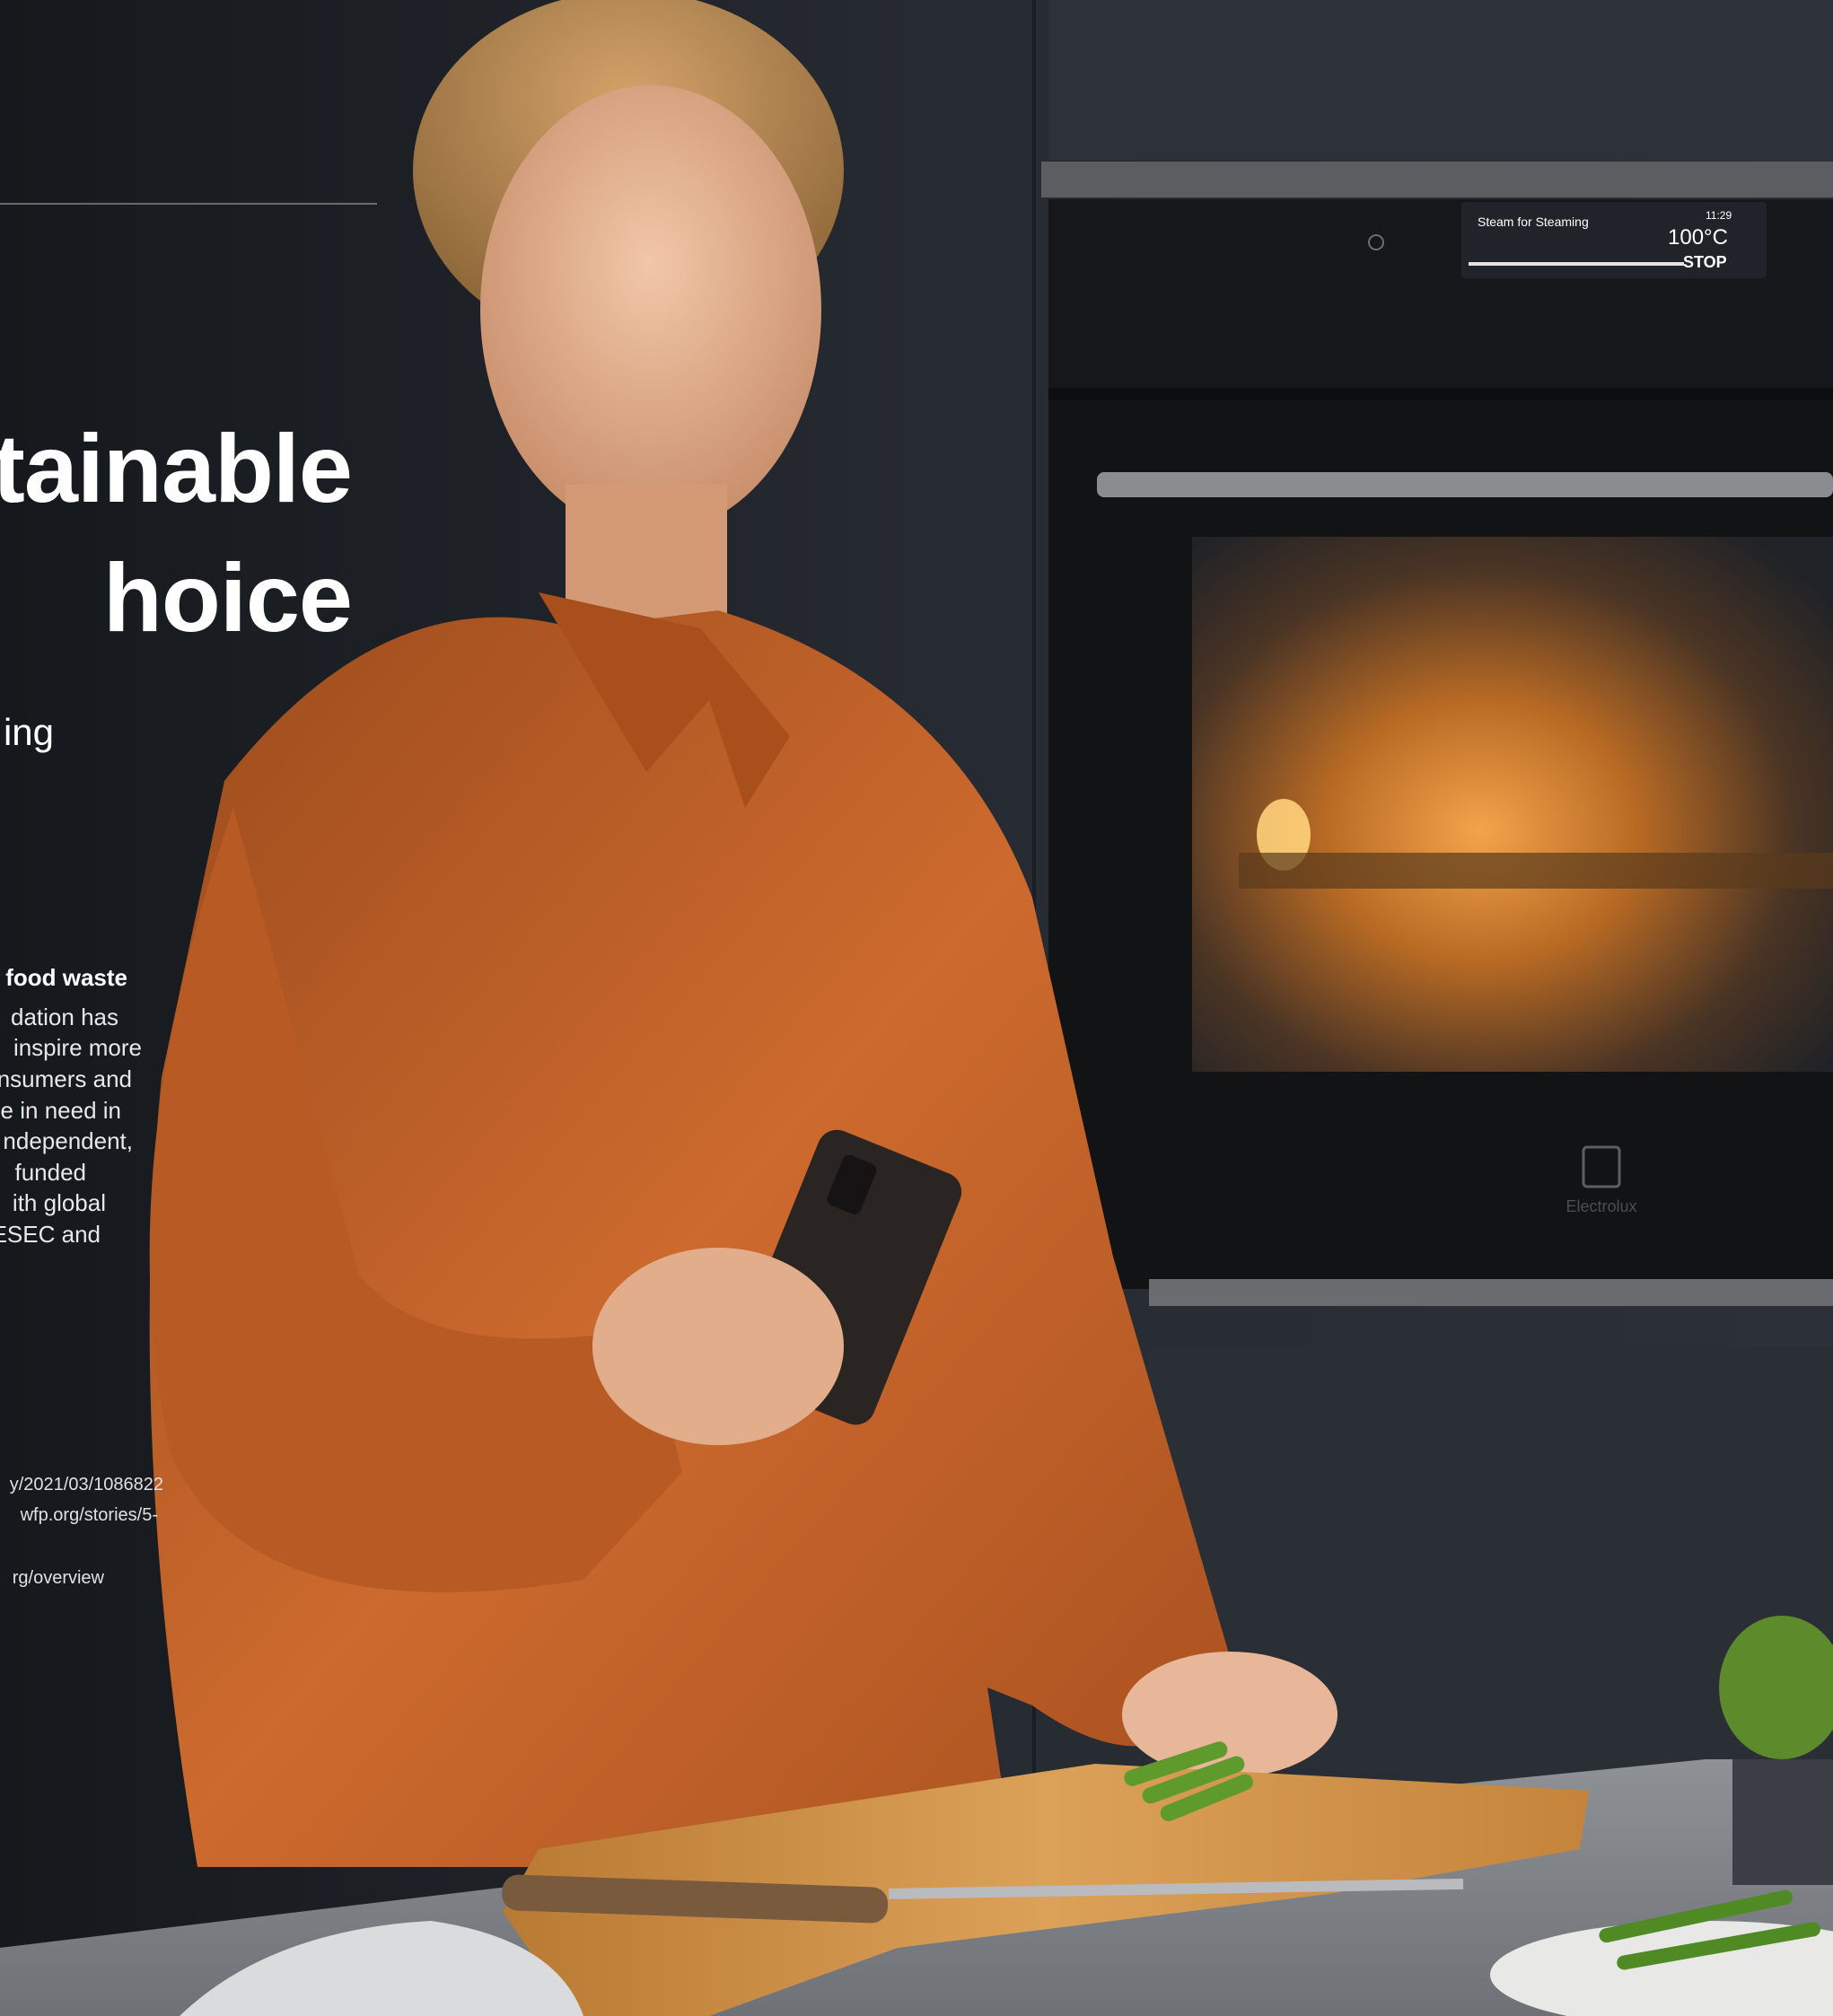 The width and height of the screenshot is (1833, 2016). Describe the element at coordinates (28, 732) in the screenshot. I see `subheading: ing` at that location.